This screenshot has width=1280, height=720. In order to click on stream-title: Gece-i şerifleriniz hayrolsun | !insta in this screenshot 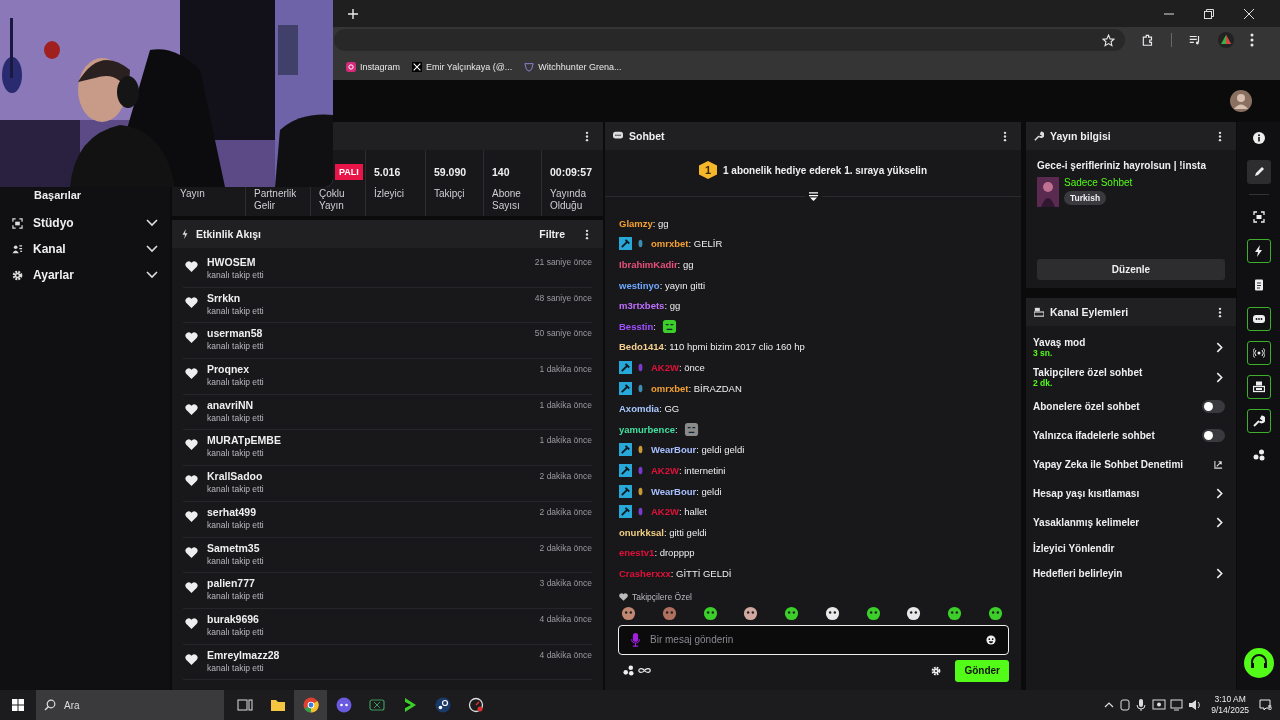, I will do `click(1122, 165)`.